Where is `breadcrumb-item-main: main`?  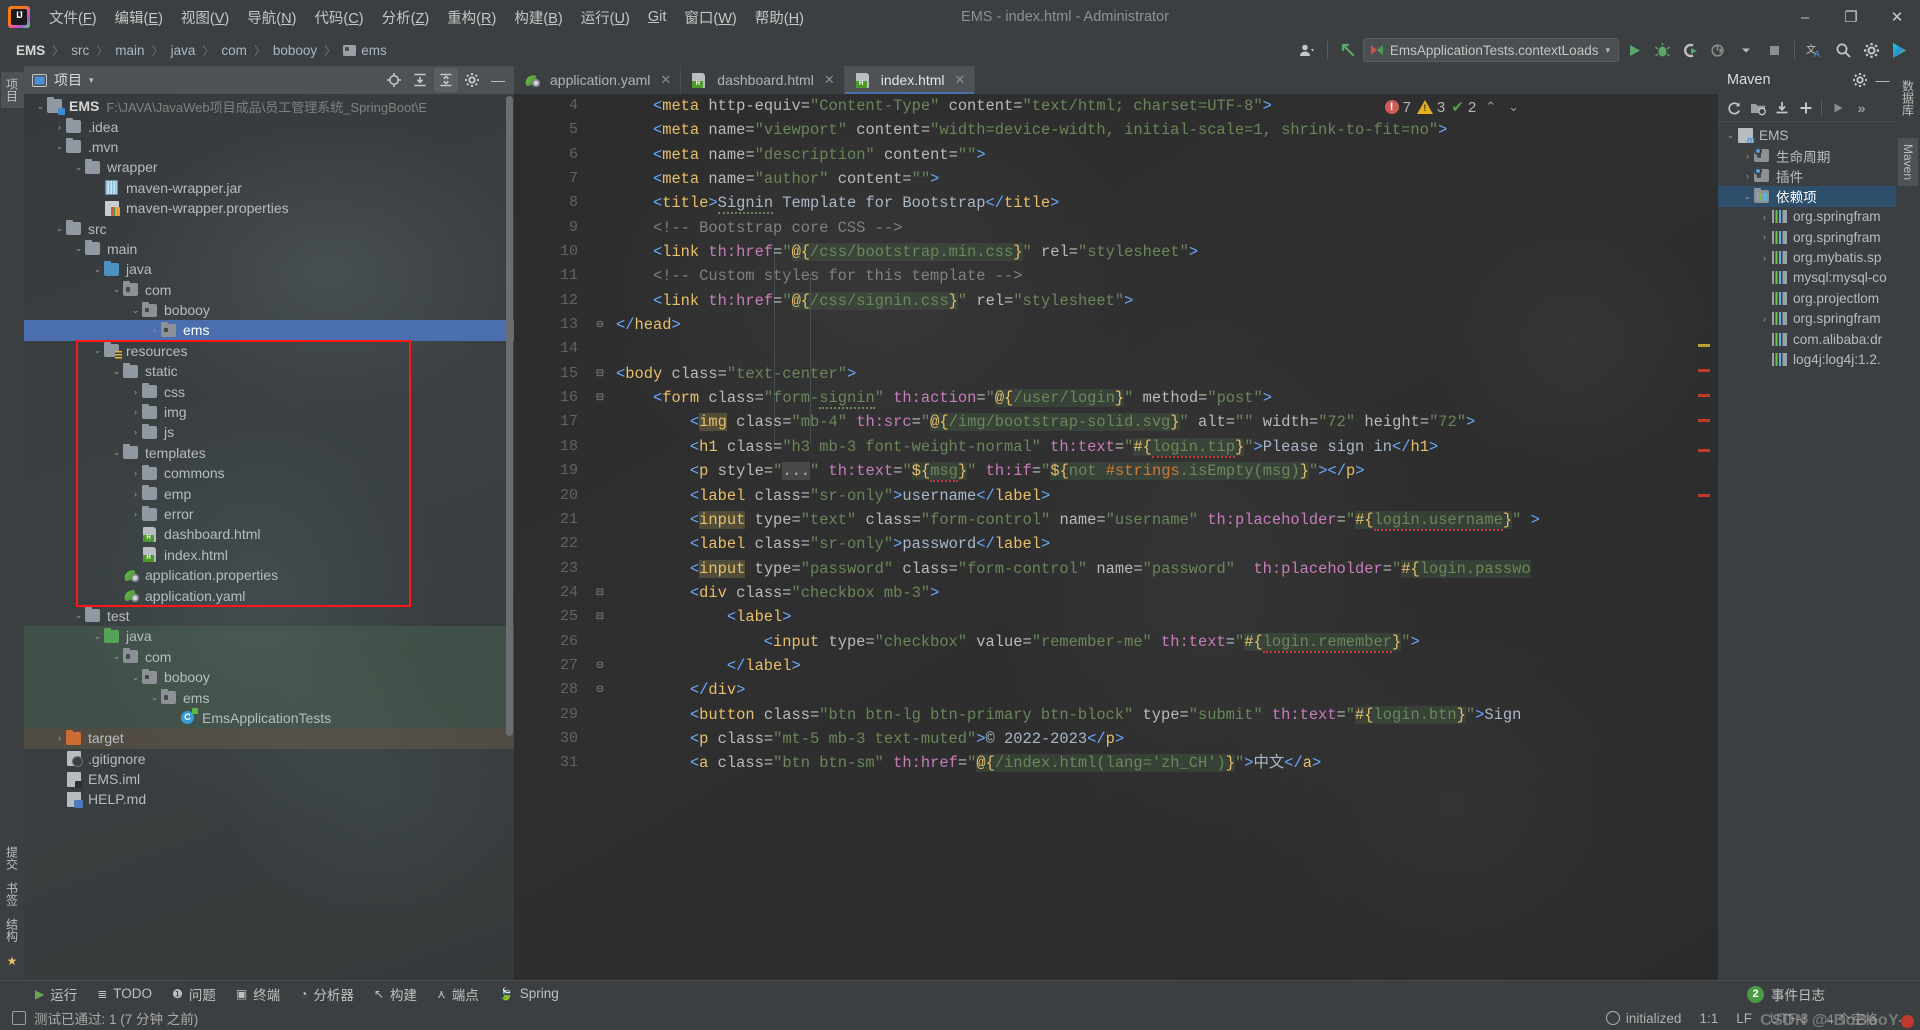
breadcrumb-item-main: main is located at coordinates (129, 50).